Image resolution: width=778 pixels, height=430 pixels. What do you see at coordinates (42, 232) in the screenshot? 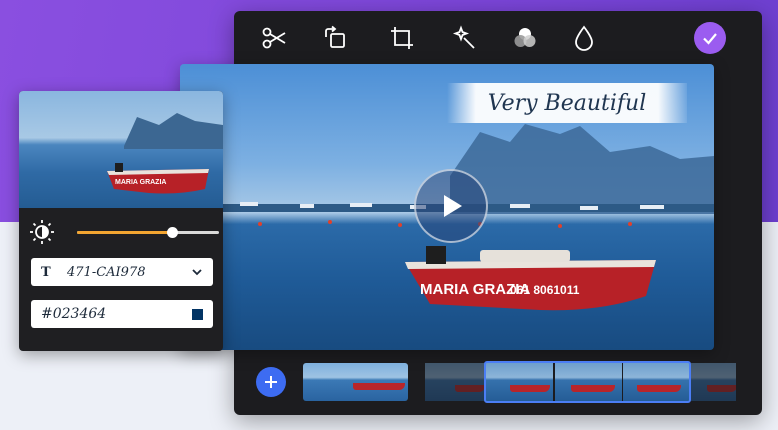
I see `brightness-icon` at bounding box center [42, 232].